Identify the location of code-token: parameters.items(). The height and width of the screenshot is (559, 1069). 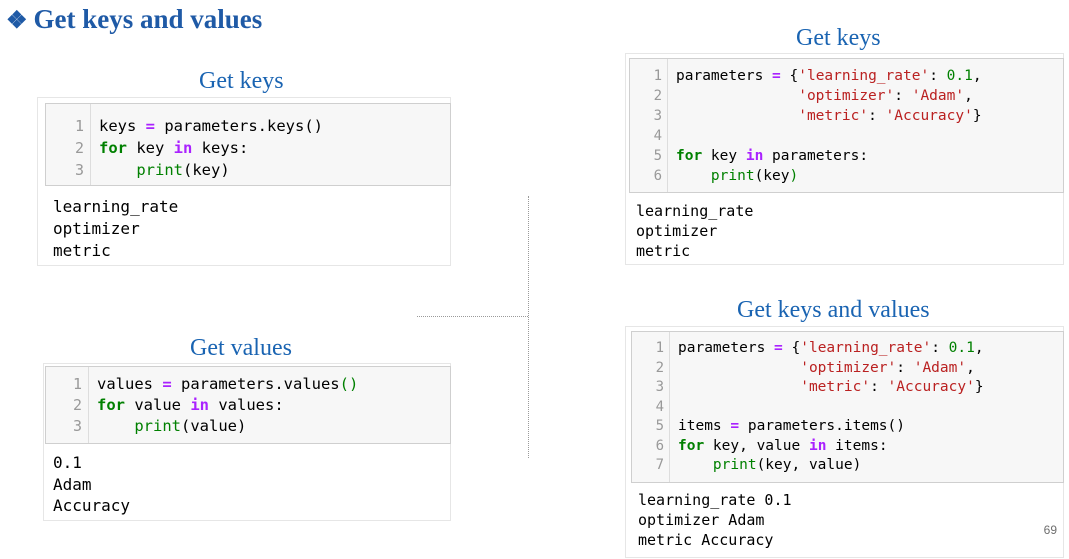
(822, 426).